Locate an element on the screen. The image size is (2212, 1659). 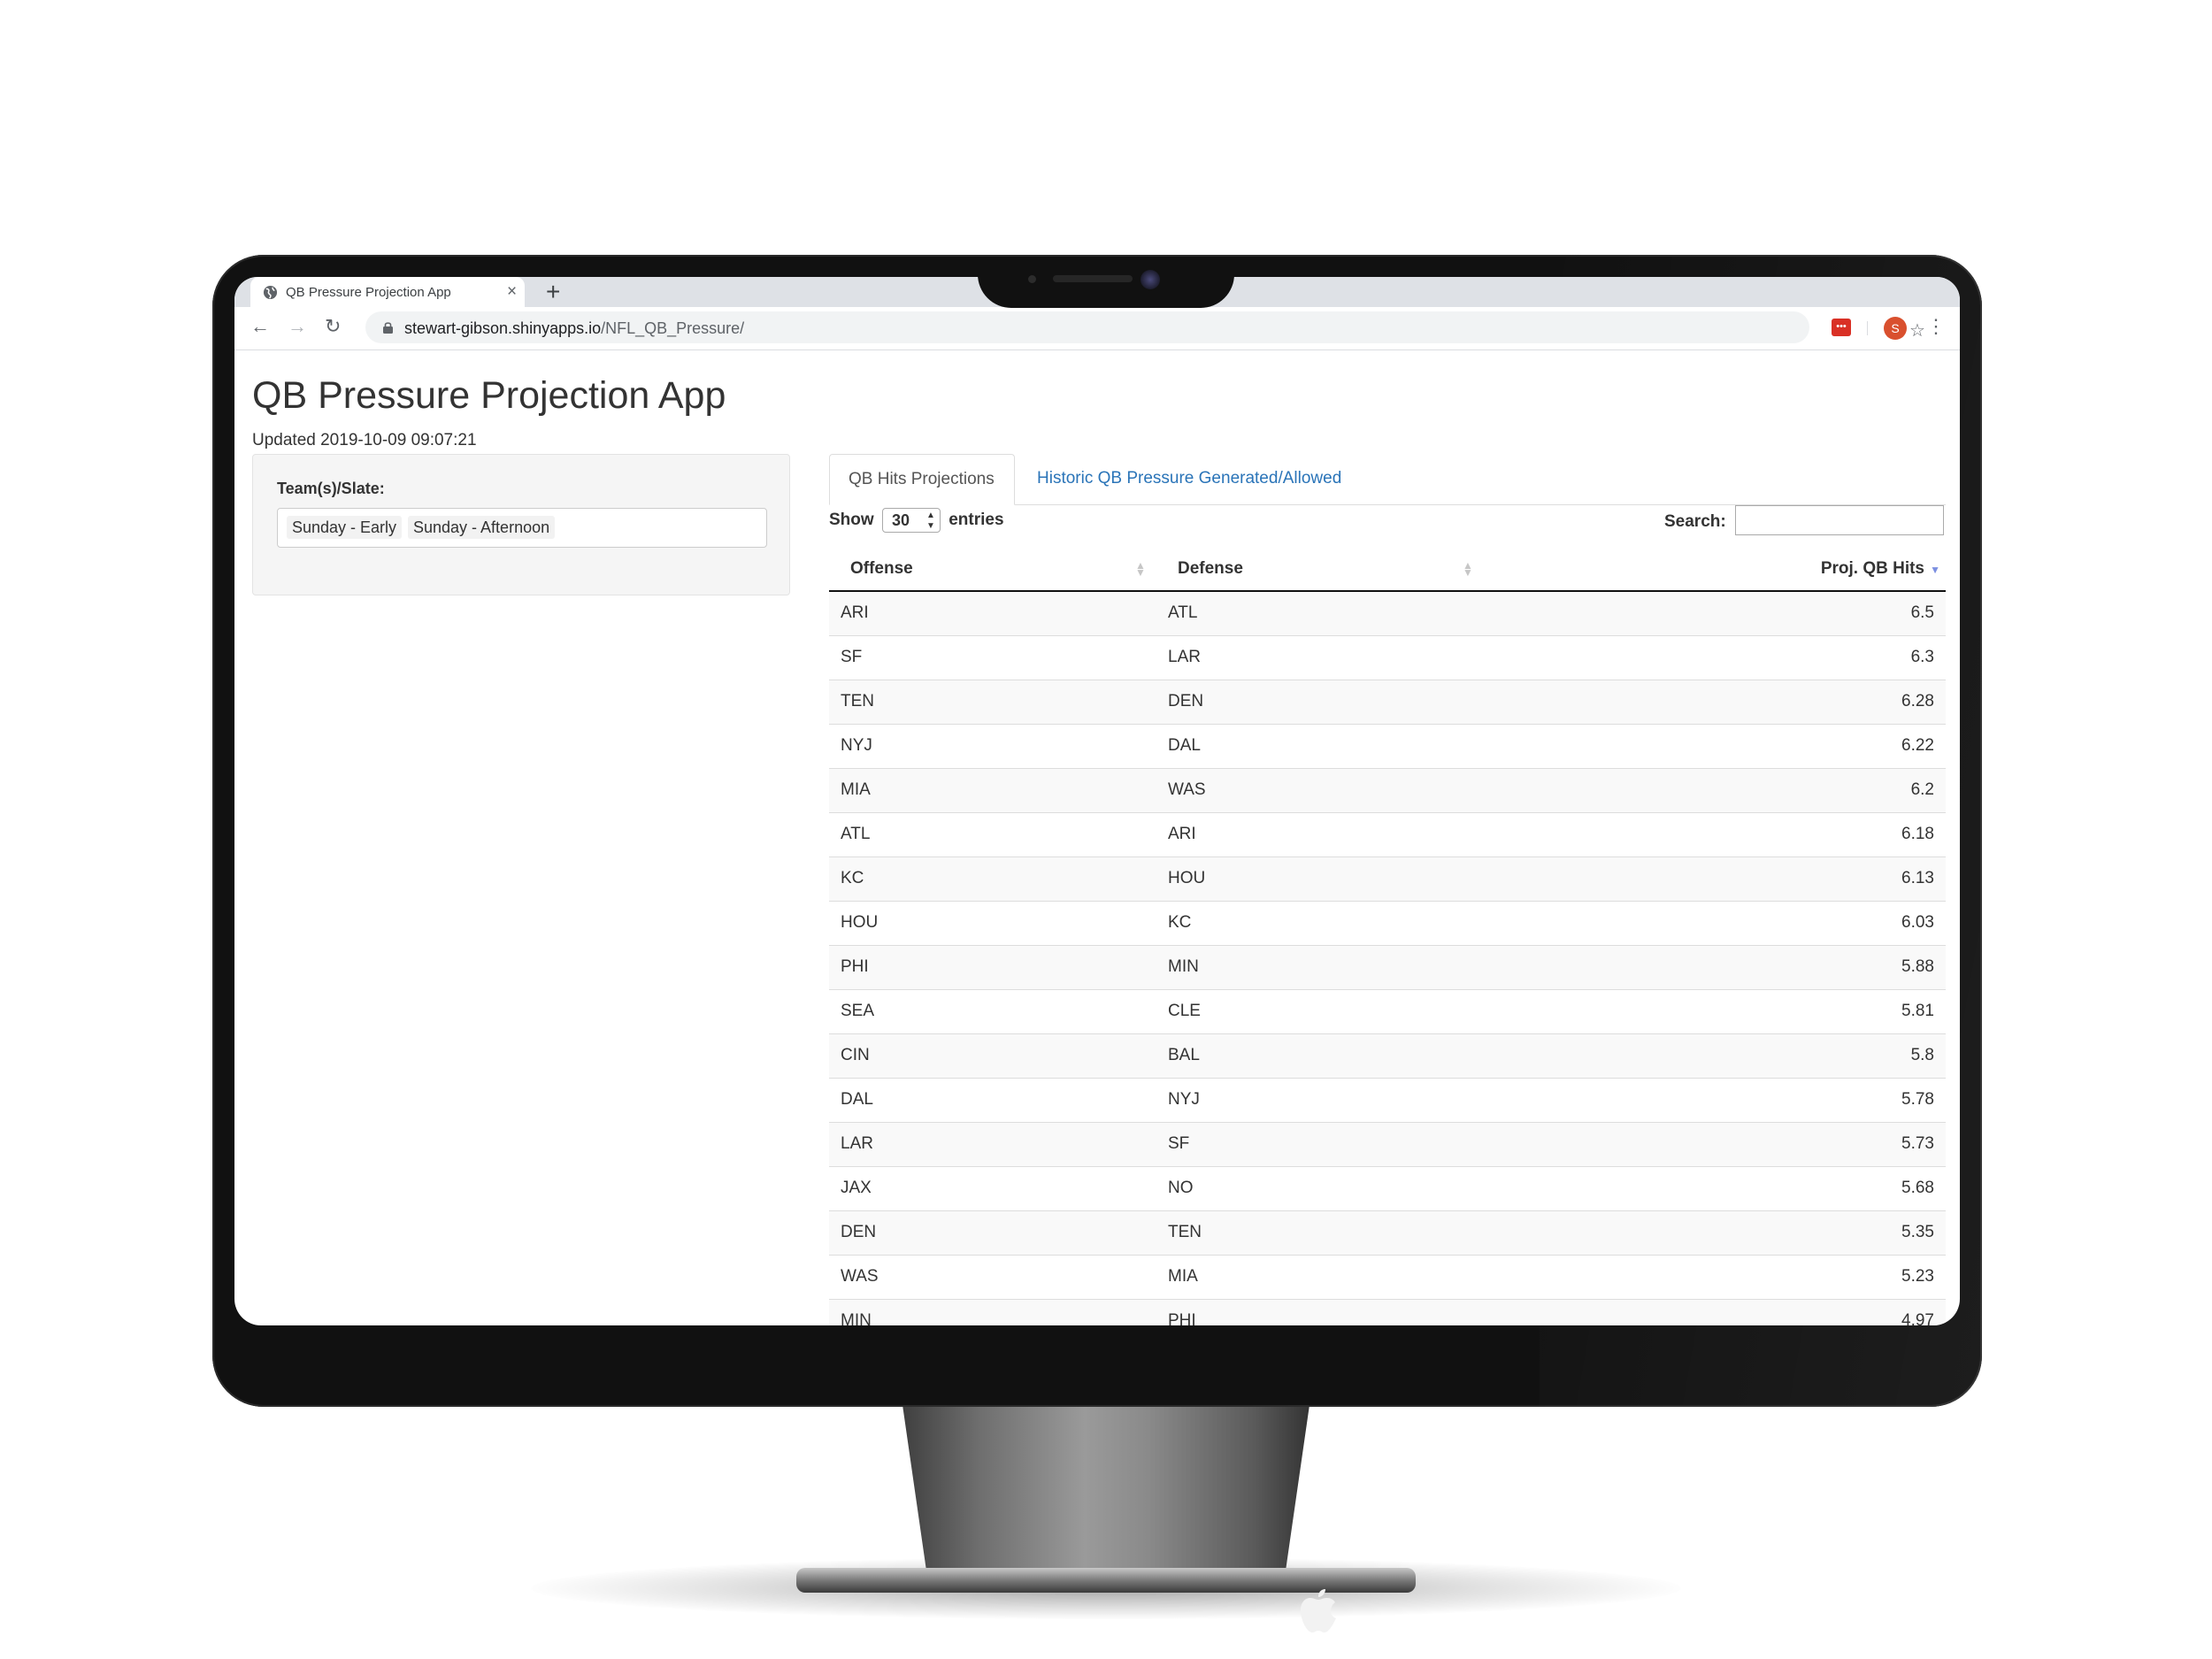
table-row: LAR SF 5.73 is located at coordinates (1388, 1144).